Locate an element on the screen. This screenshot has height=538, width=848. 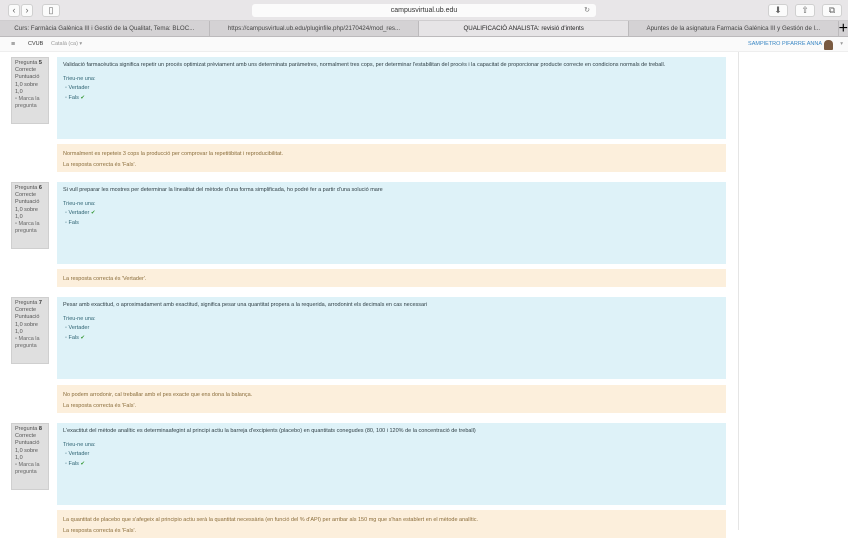
user-menu: SAMPIETRO PIFARRE ANNA is located at coordinates (785, 44).